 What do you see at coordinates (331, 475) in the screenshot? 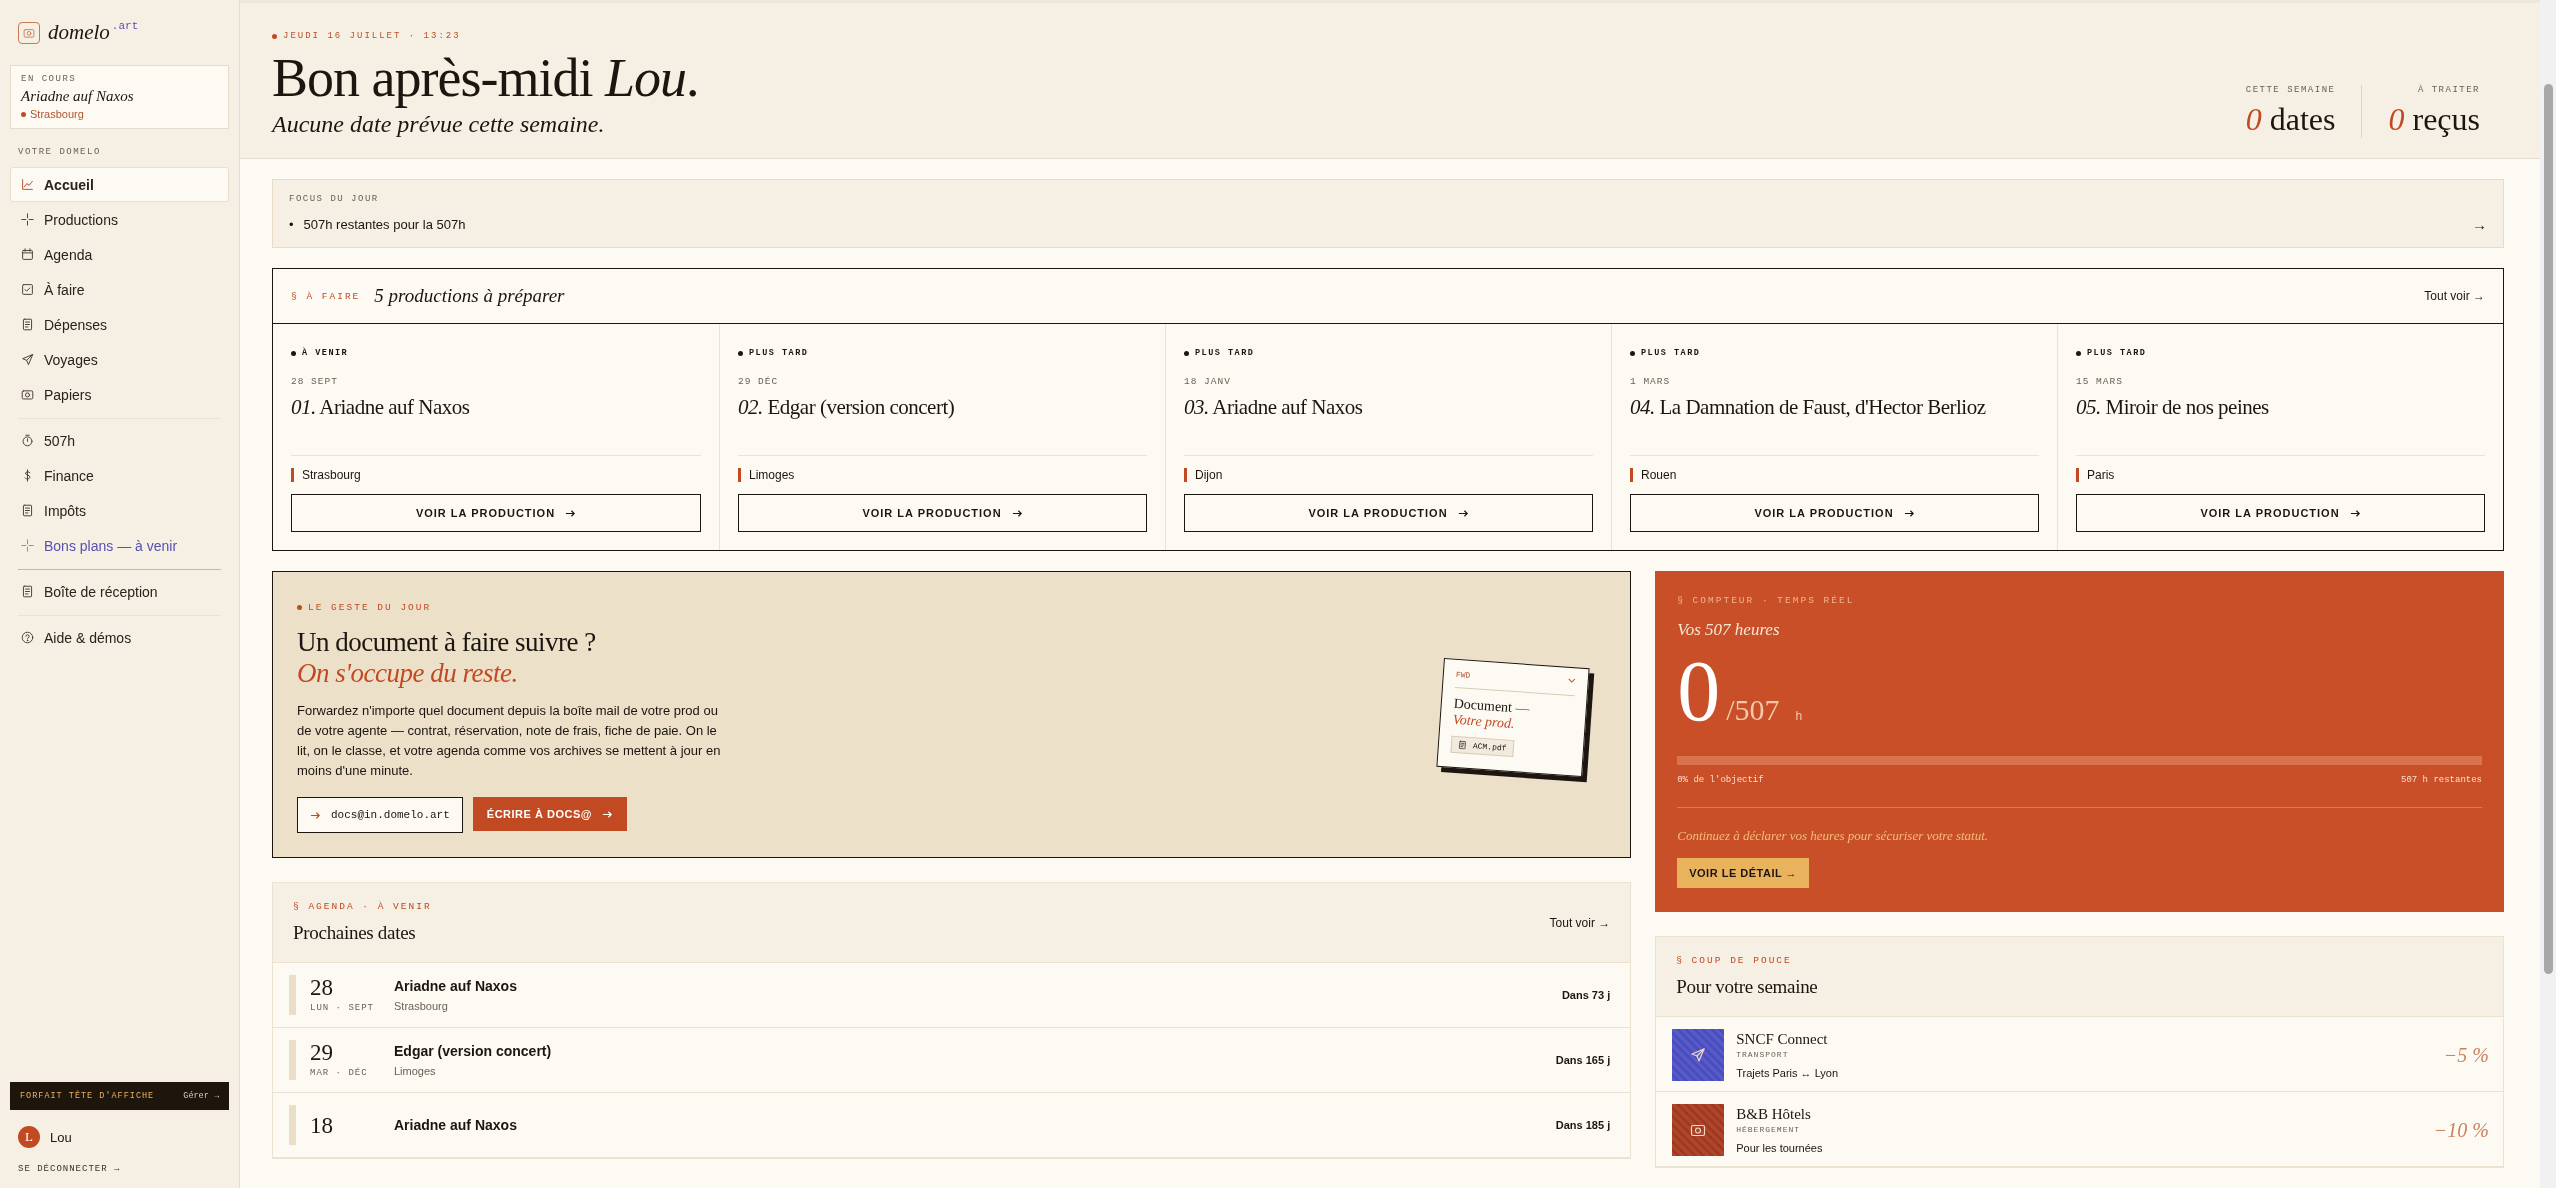
I see `production-city: Strasbourg` at bounding box center [331, 475].